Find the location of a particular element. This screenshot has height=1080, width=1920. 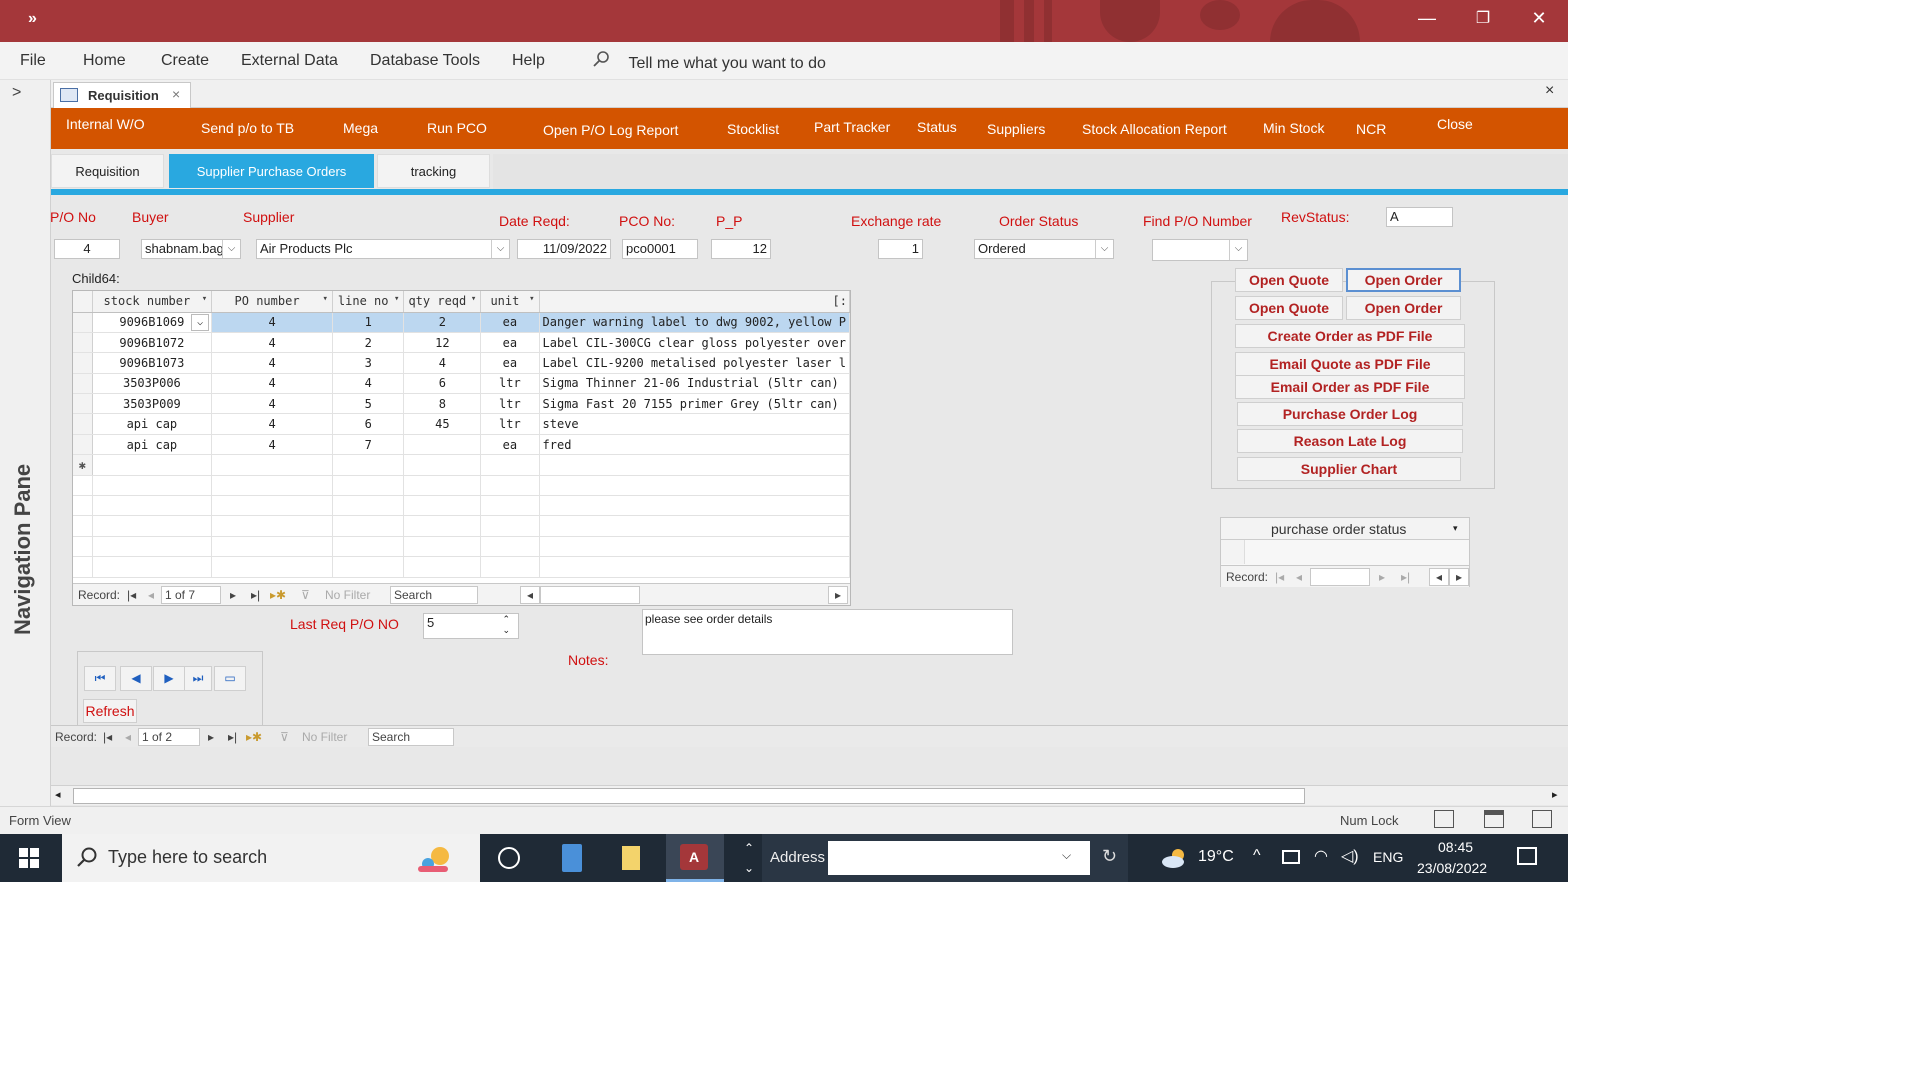

stocklist-button: Stocklist is located at coordinates (753, 129).